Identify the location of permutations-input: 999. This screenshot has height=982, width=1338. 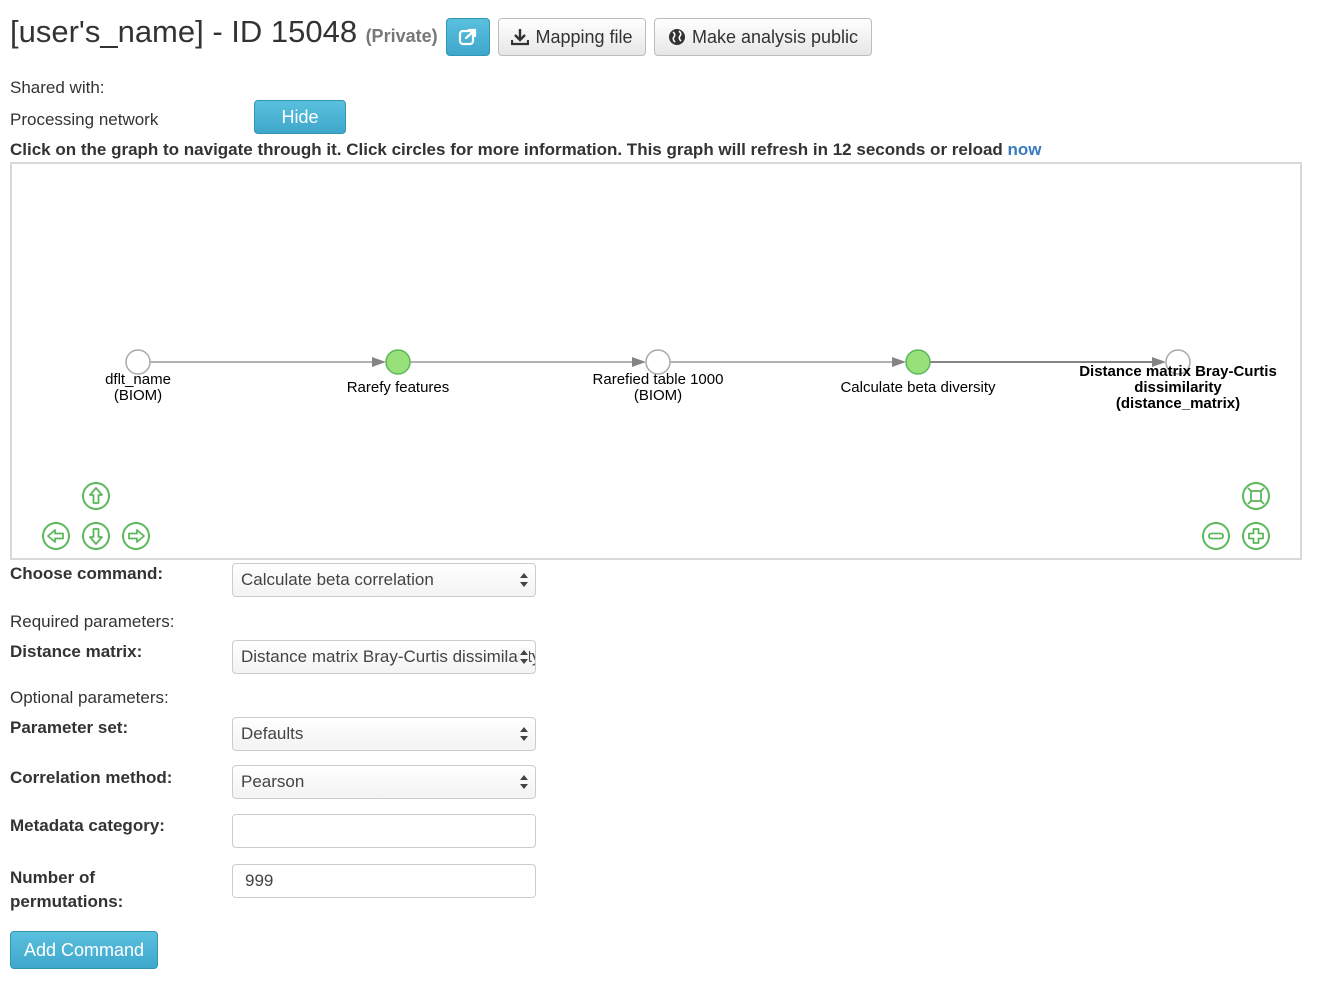
(384, 881).